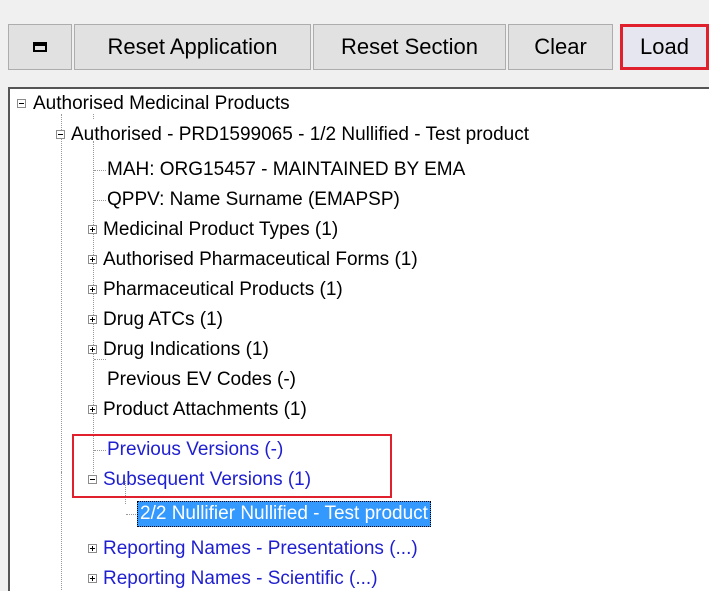  What do you see at coordinates (240, 577) in the screenshot?
I see `tree-node-reporting-scientific: Reporting Names - Scientific (...)` at bounding box center [240, 577].